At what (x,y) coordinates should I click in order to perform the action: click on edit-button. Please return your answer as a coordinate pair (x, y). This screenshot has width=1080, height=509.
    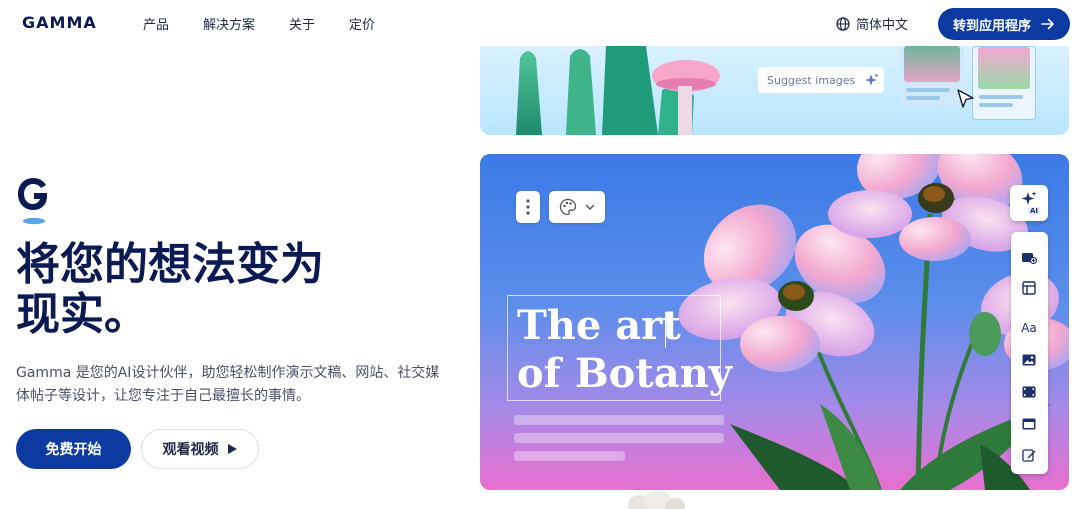
    Looking at the image, I should click on (1029, 455).